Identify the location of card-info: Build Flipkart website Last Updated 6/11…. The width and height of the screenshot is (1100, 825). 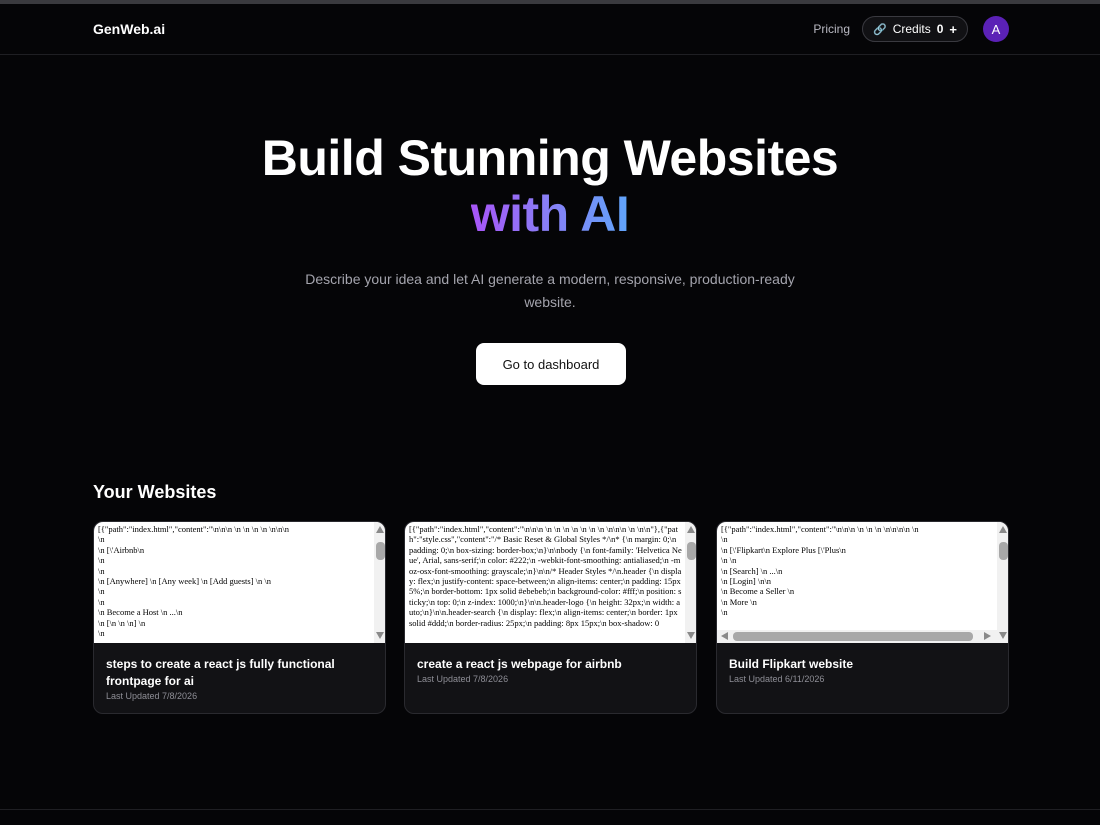
(864, 670).